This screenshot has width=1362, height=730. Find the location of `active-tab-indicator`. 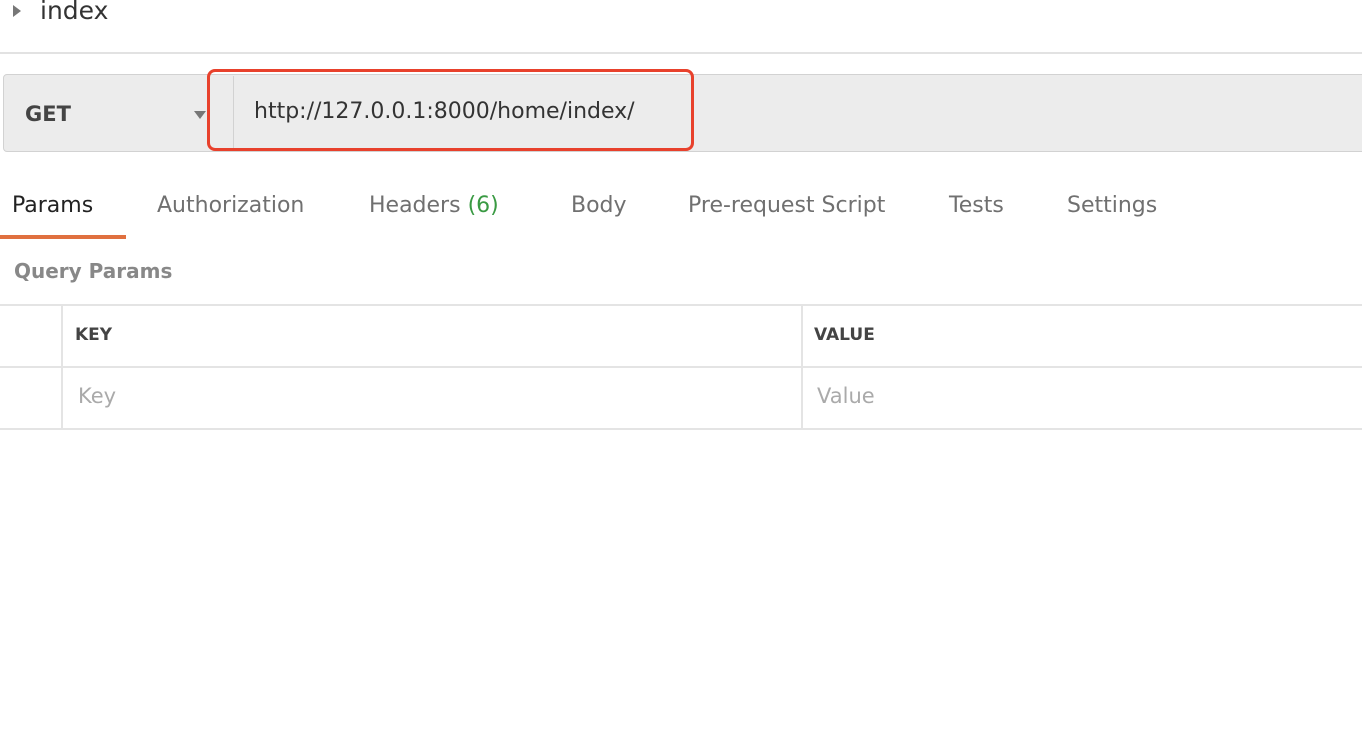

active-tab-indicator is located at coordinates (63, 237).